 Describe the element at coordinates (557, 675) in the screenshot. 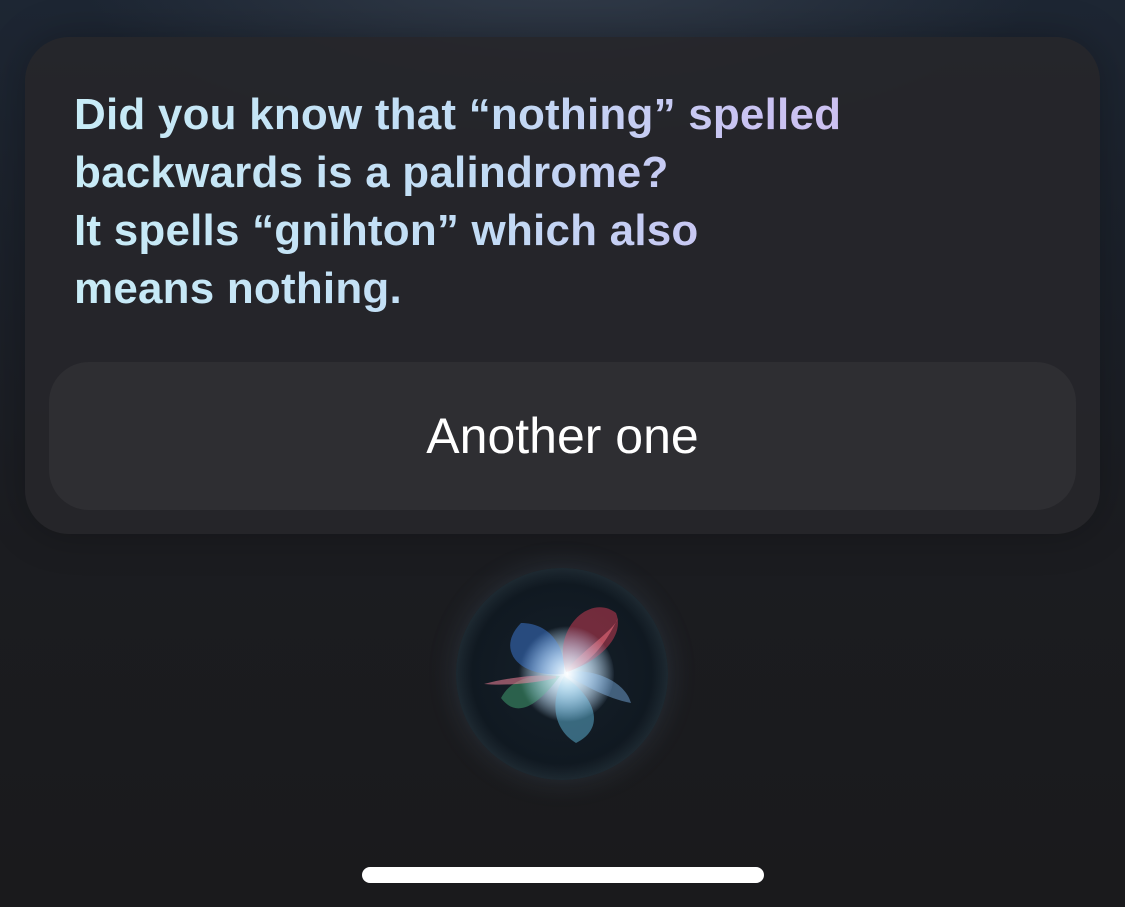

I see `siri-orb-graphic` at that location.